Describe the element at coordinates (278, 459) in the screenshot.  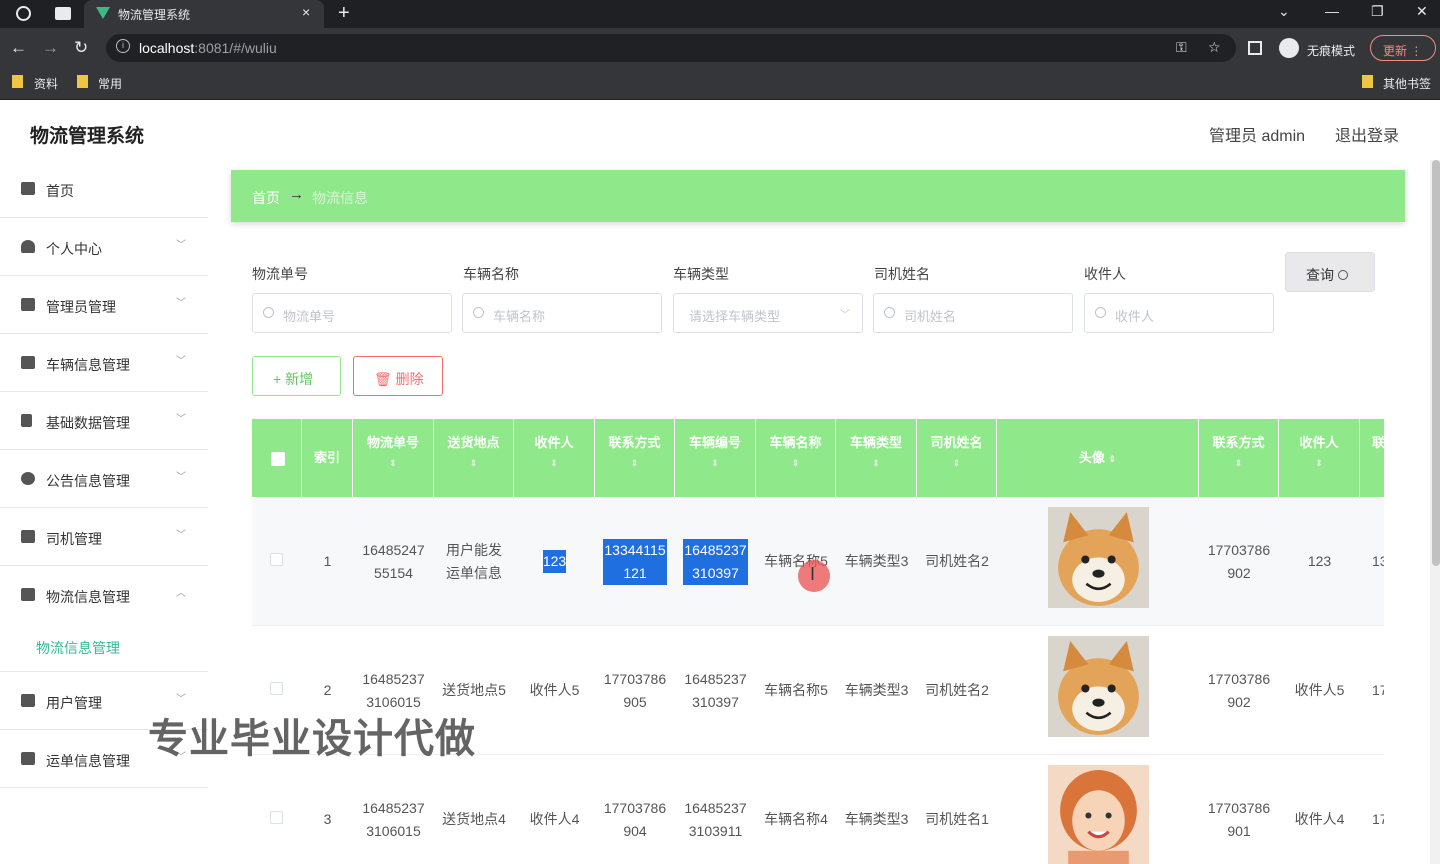
I see `select-all-checkbox` at that location.